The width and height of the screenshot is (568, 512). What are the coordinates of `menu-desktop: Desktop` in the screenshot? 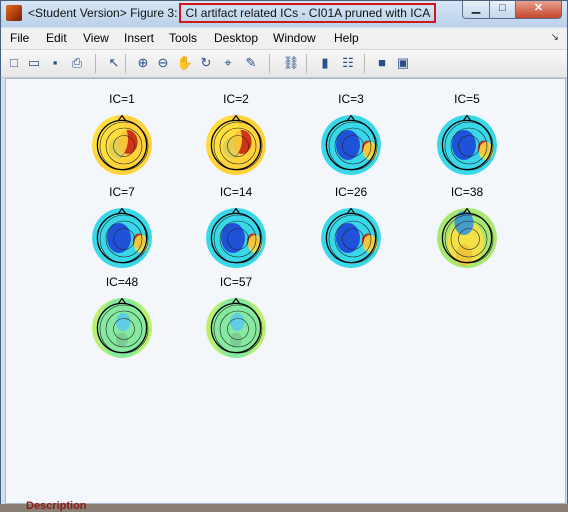 It's located at (236, 38).